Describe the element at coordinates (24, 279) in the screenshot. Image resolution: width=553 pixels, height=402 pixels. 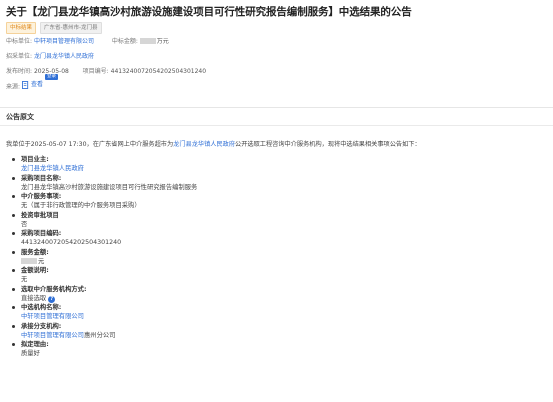
I see `field-text: 无` at that location.